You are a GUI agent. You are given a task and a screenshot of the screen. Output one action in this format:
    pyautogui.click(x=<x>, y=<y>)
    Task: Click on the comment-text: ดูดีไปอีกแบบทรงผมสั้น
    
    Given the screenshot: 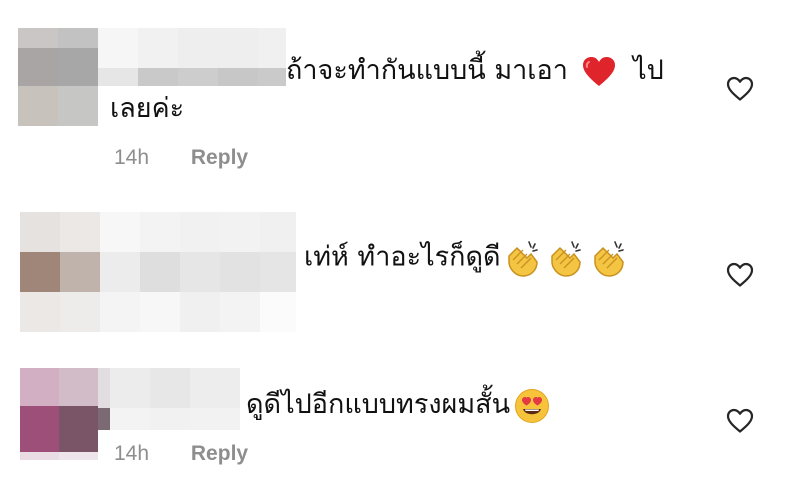 What is the action you would take?
    pyautogui.click(x=378, y=404)
    